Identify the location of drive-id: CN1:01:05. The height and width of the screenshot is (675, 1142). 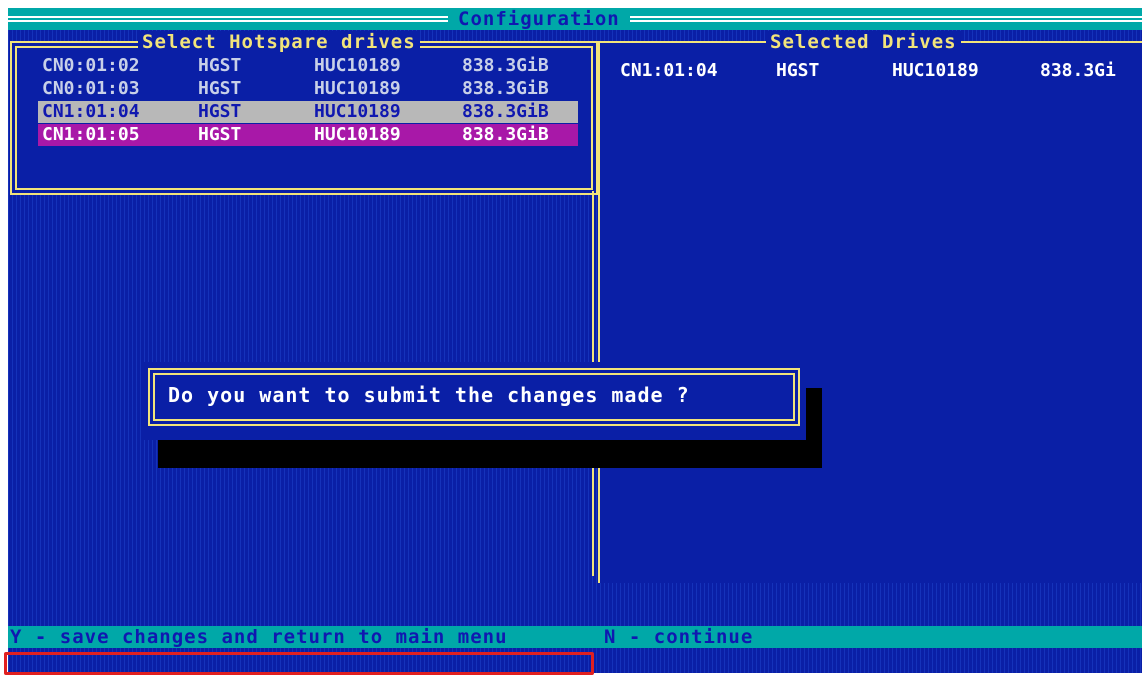
(91, 134).